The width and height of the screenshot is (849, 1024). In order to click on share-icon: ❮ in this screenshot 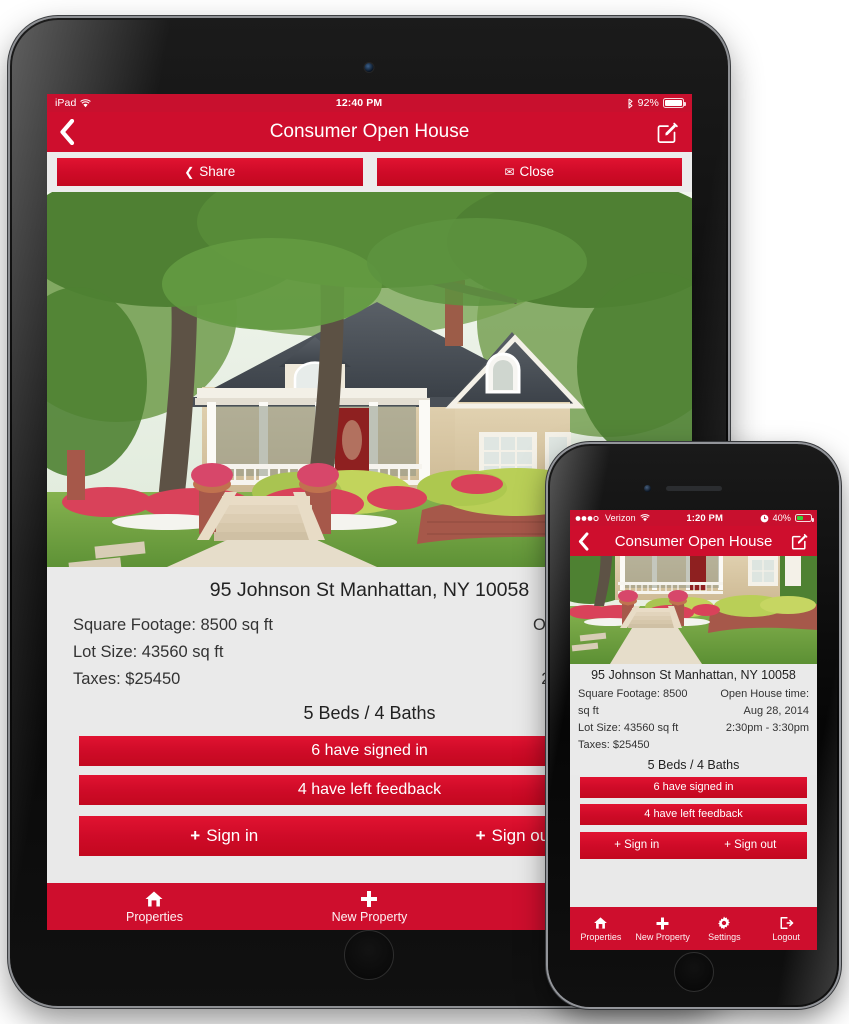, I will do `click(189, 172)`.